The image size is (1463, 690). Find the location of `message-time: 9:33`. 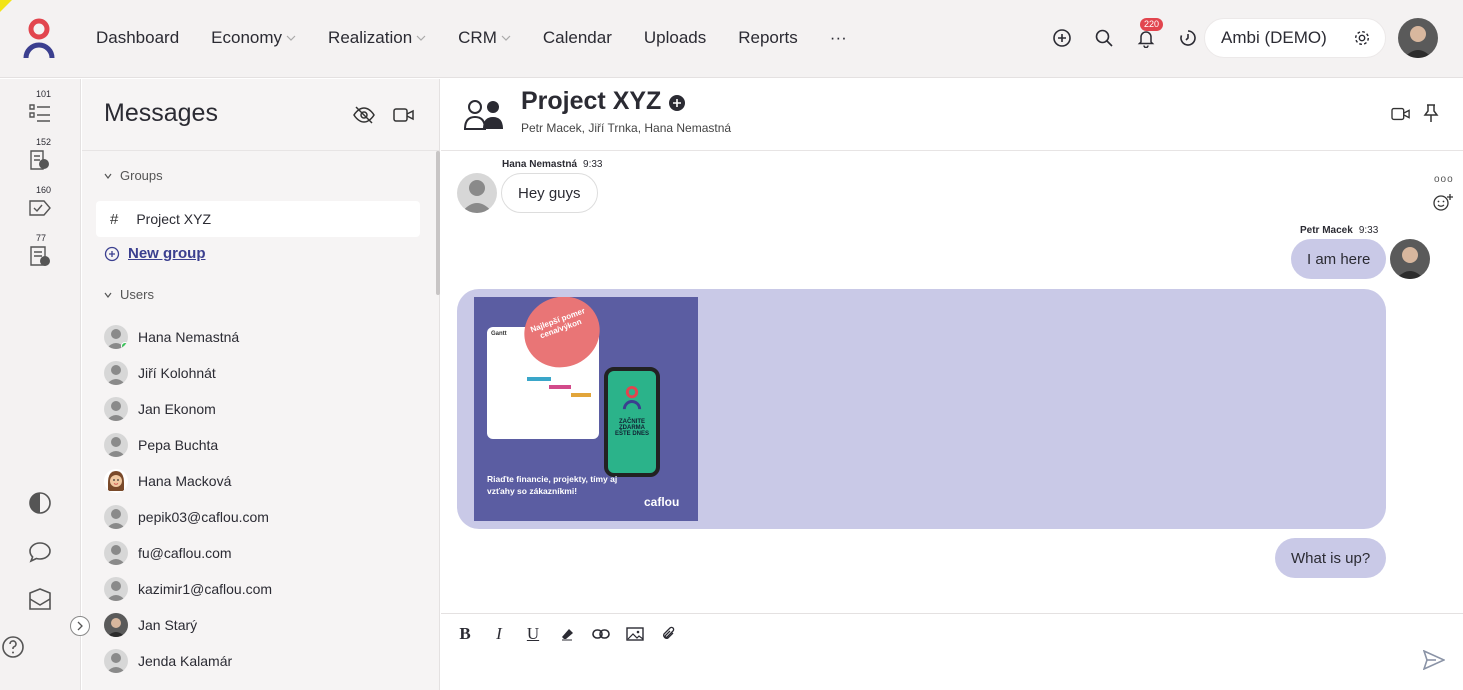

message-time: 9:33 is located at coordinates (593, 164).